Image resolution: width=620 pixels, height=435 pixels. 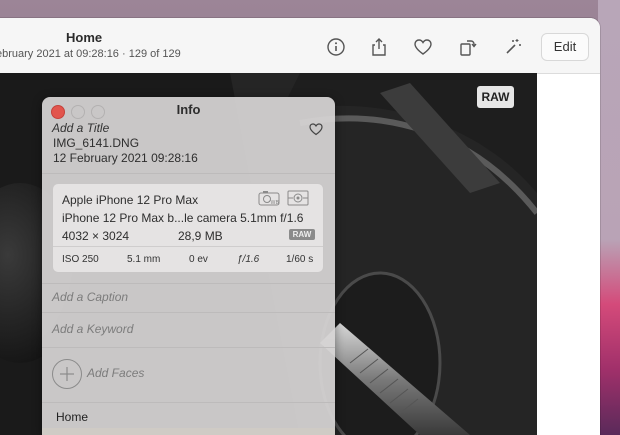 I want to click on filename: IMG_6141.DNG, so click(x=96, y=143).